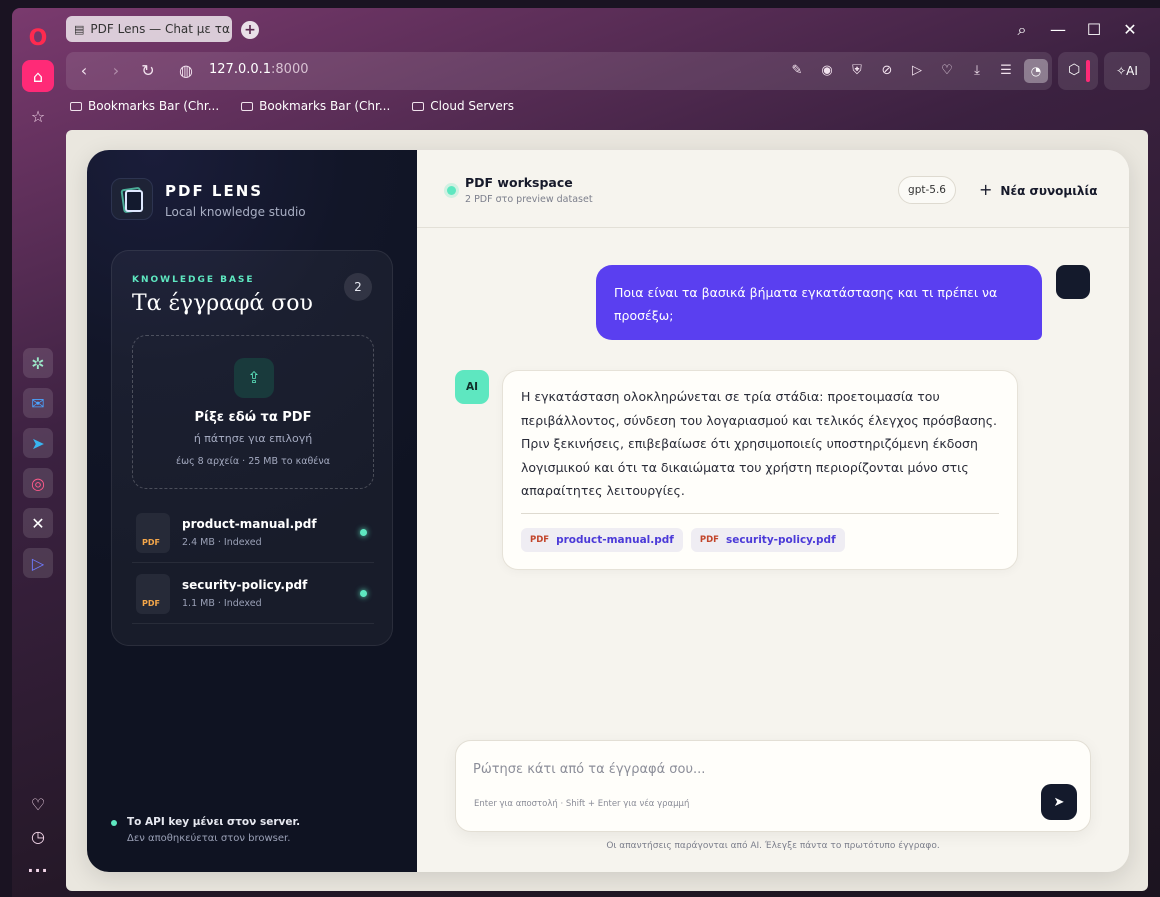  What do you see at coordinates (253, 438) in the screenshot?
I see `dropzone-subtitle: ή πάτησε για επιλογή` at bounding box center [253, 438].